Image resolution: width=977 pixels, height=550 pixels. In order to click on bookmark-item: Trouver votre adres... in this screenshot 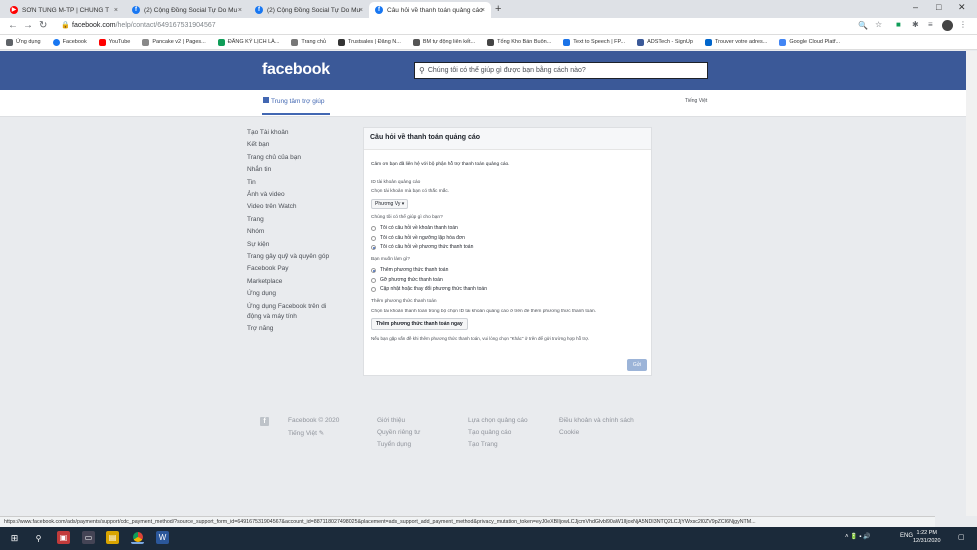, I will do `click(735, 42)`.